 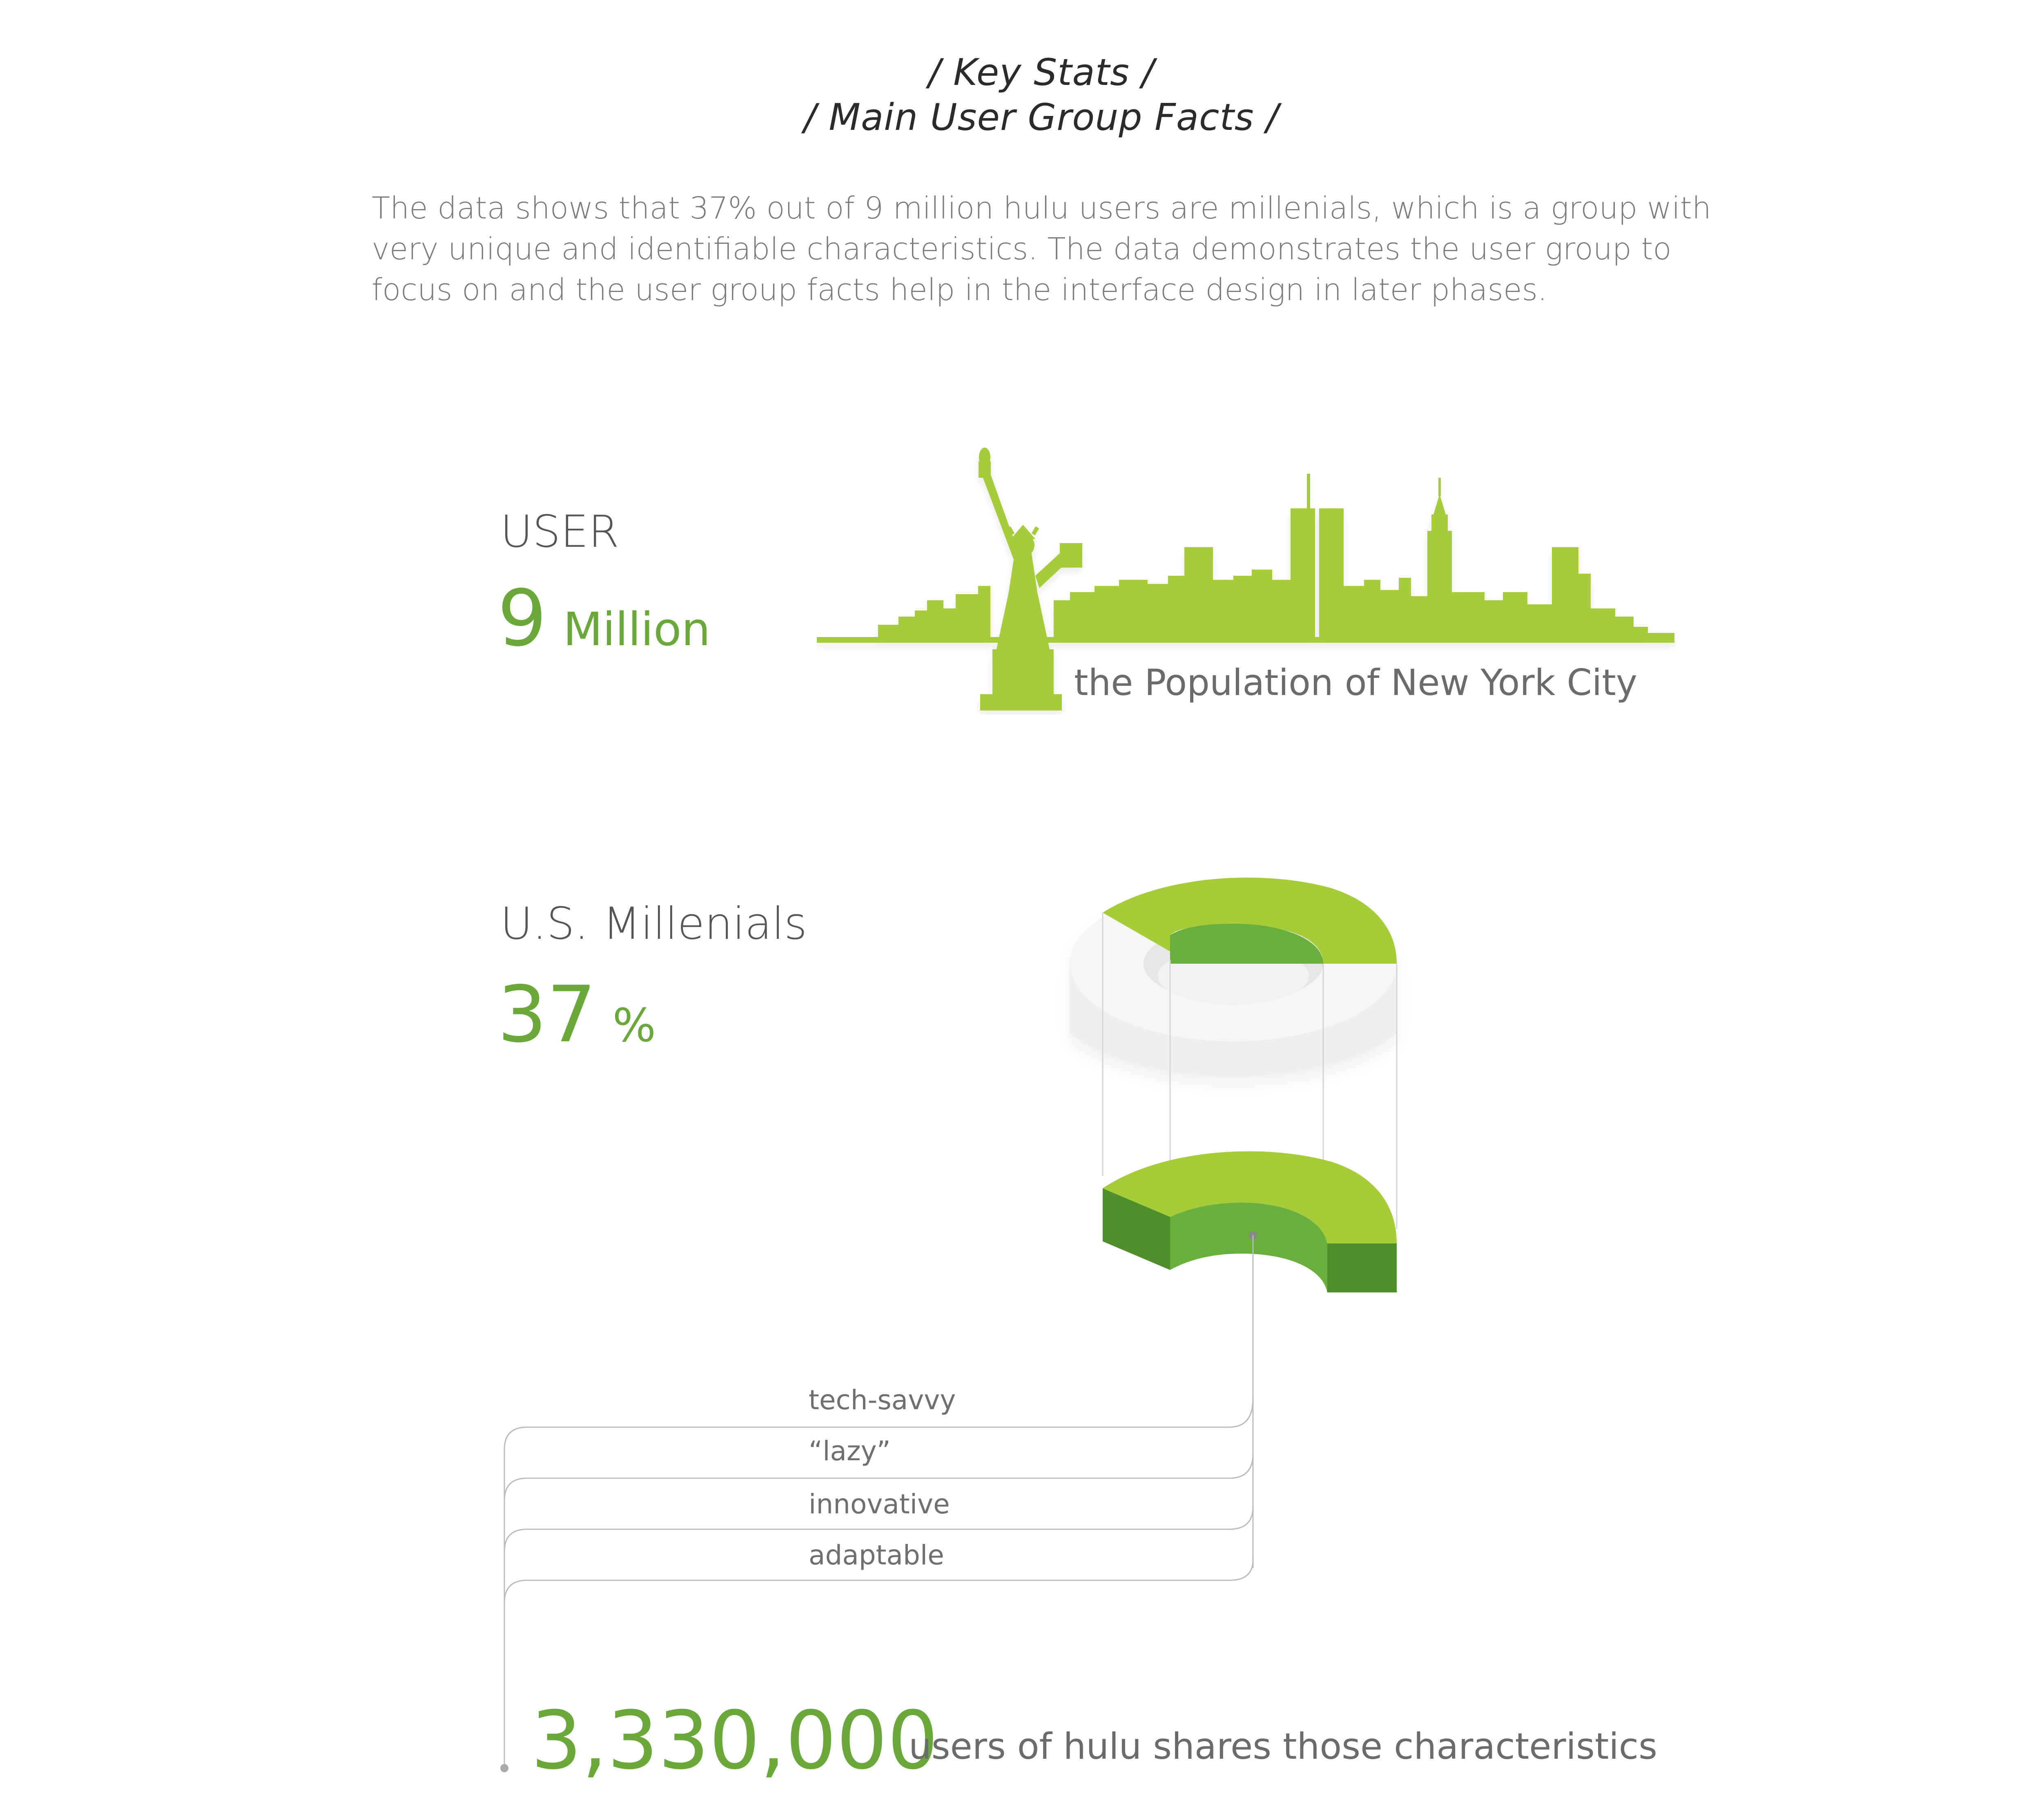 What do you see at coordinates (504, 1768) in the screenshot?
I see `connector-end-dot` at bounding box center [504, 1768].